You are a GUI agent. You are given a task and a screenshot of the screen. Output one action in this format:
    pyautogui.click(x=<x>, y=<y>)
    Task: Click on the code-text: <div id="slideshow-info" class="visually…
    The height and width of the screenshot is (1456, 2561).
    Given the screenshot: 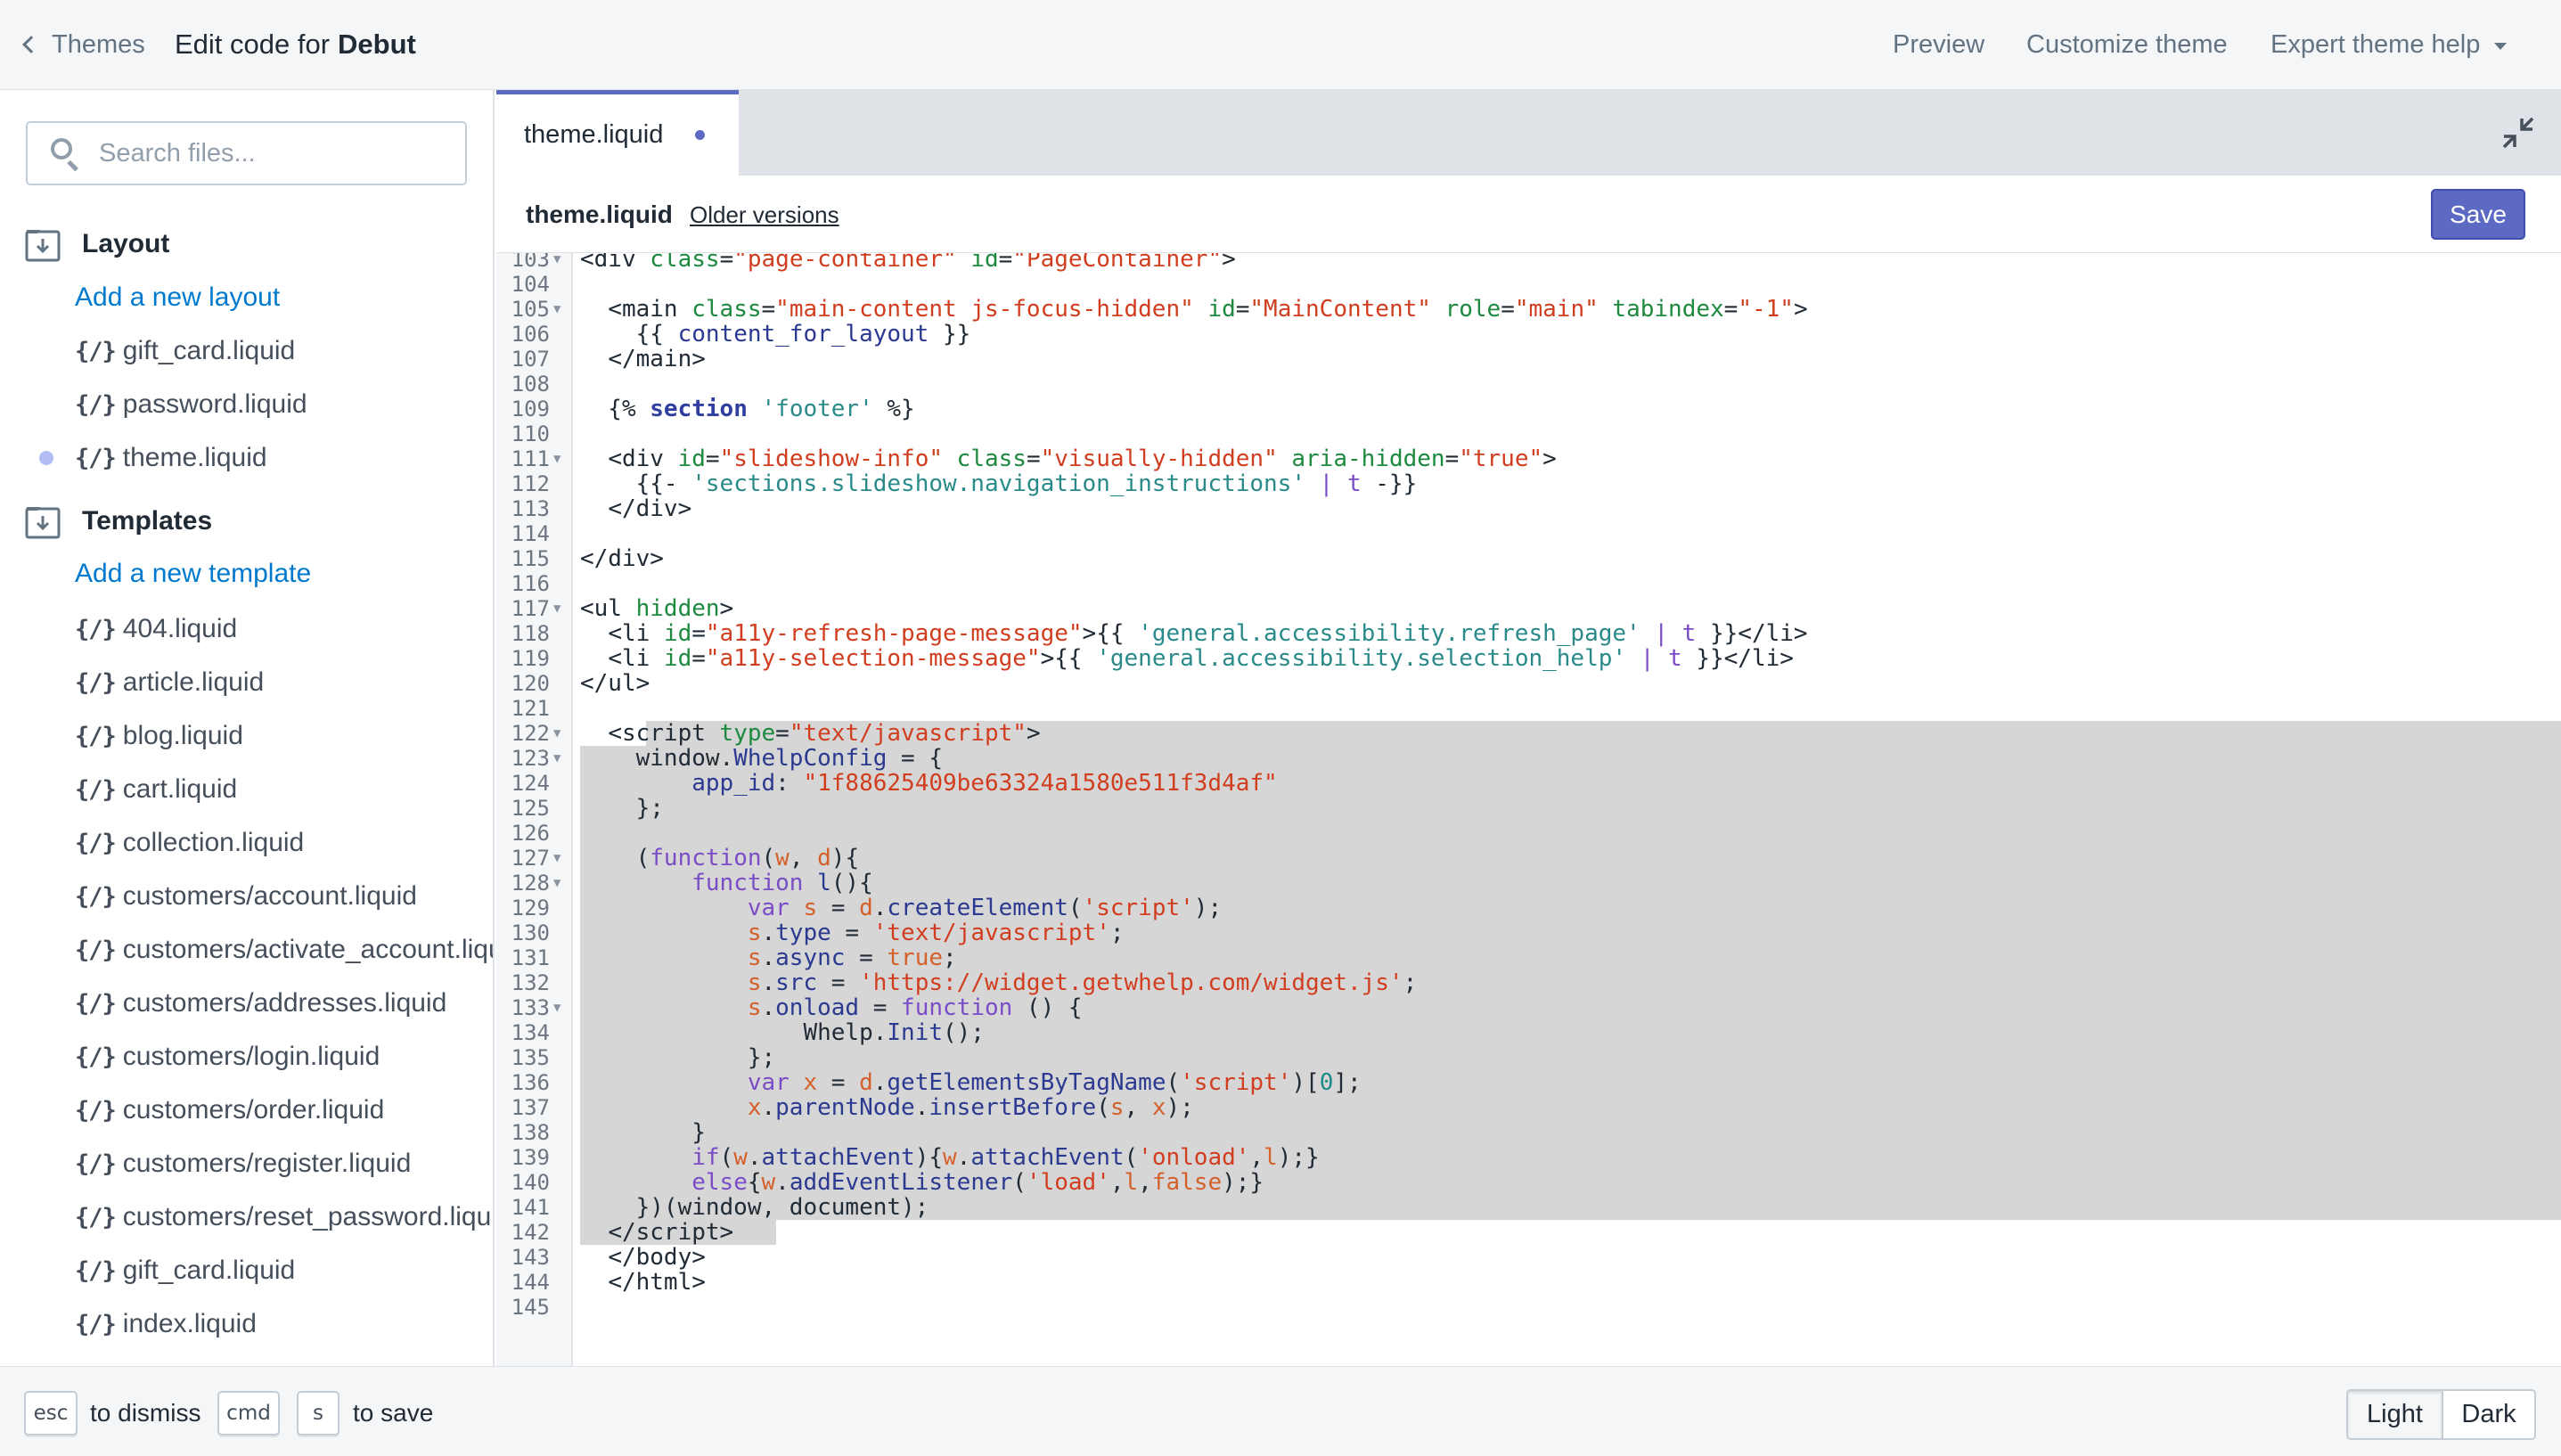 What is the action you would take?
    pyautogui.click(x=1082, y=459)
    